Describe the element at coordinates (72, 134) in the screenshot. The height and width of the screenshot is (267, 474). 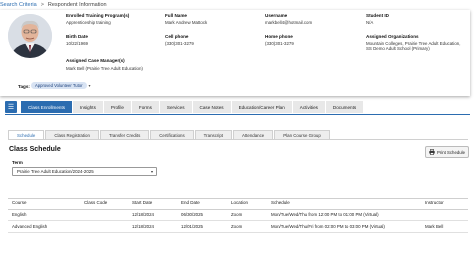
I see `tab-class-registration: Class Registration` at that location.